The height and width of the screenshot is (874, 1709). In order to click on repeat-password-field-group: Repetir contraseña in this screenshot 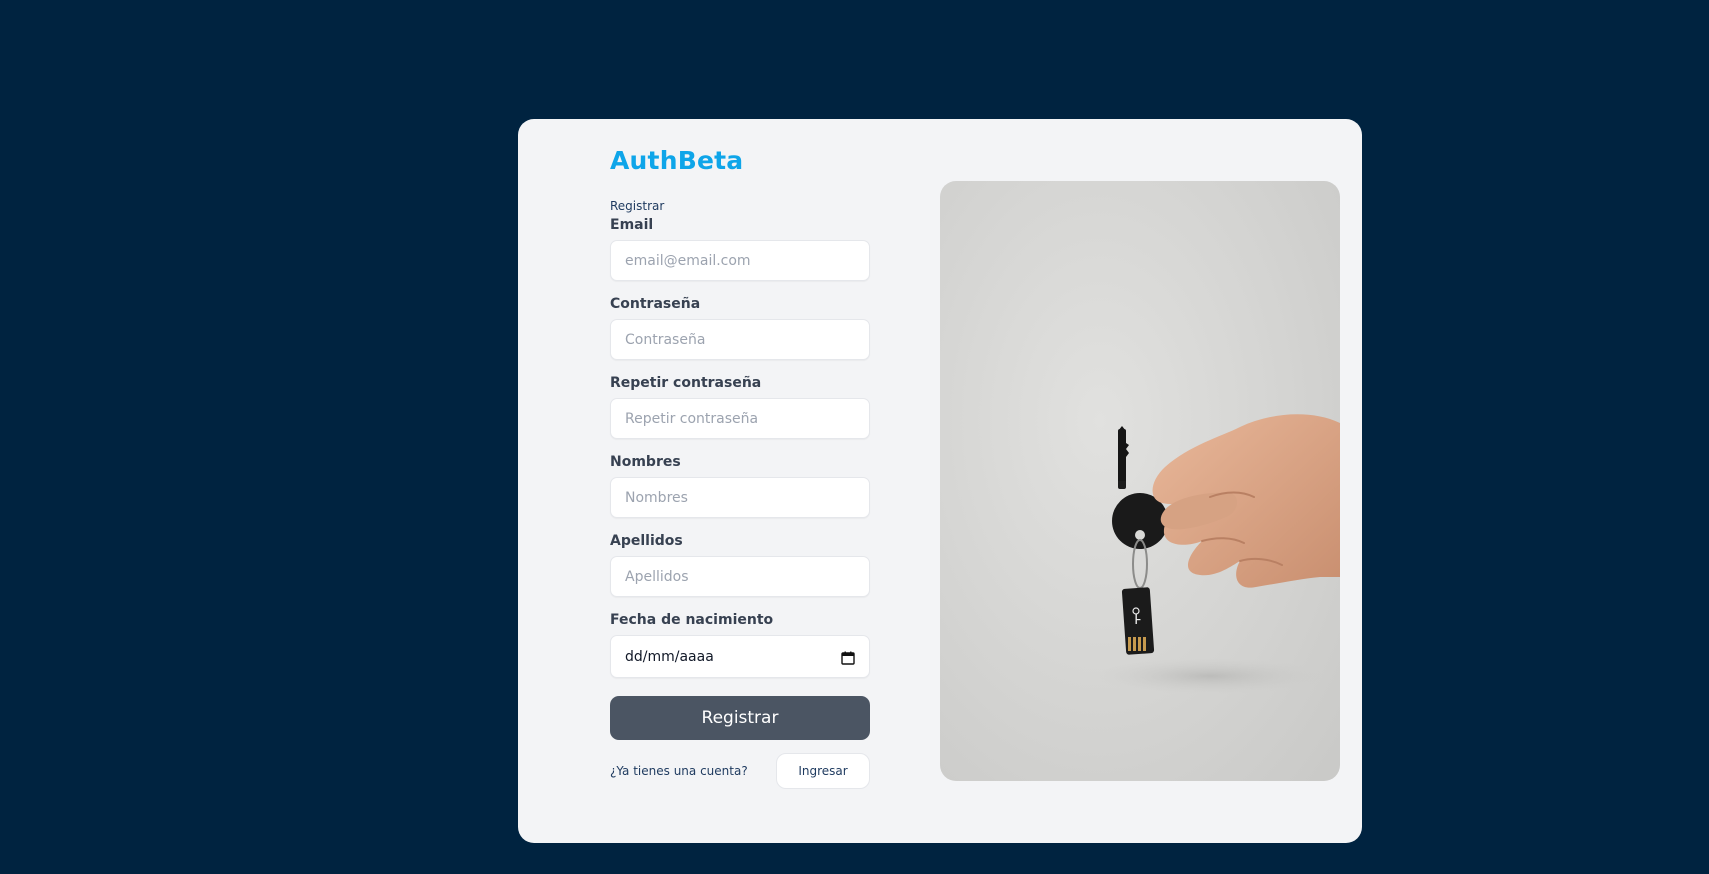, I will do `click(740, 406)`.